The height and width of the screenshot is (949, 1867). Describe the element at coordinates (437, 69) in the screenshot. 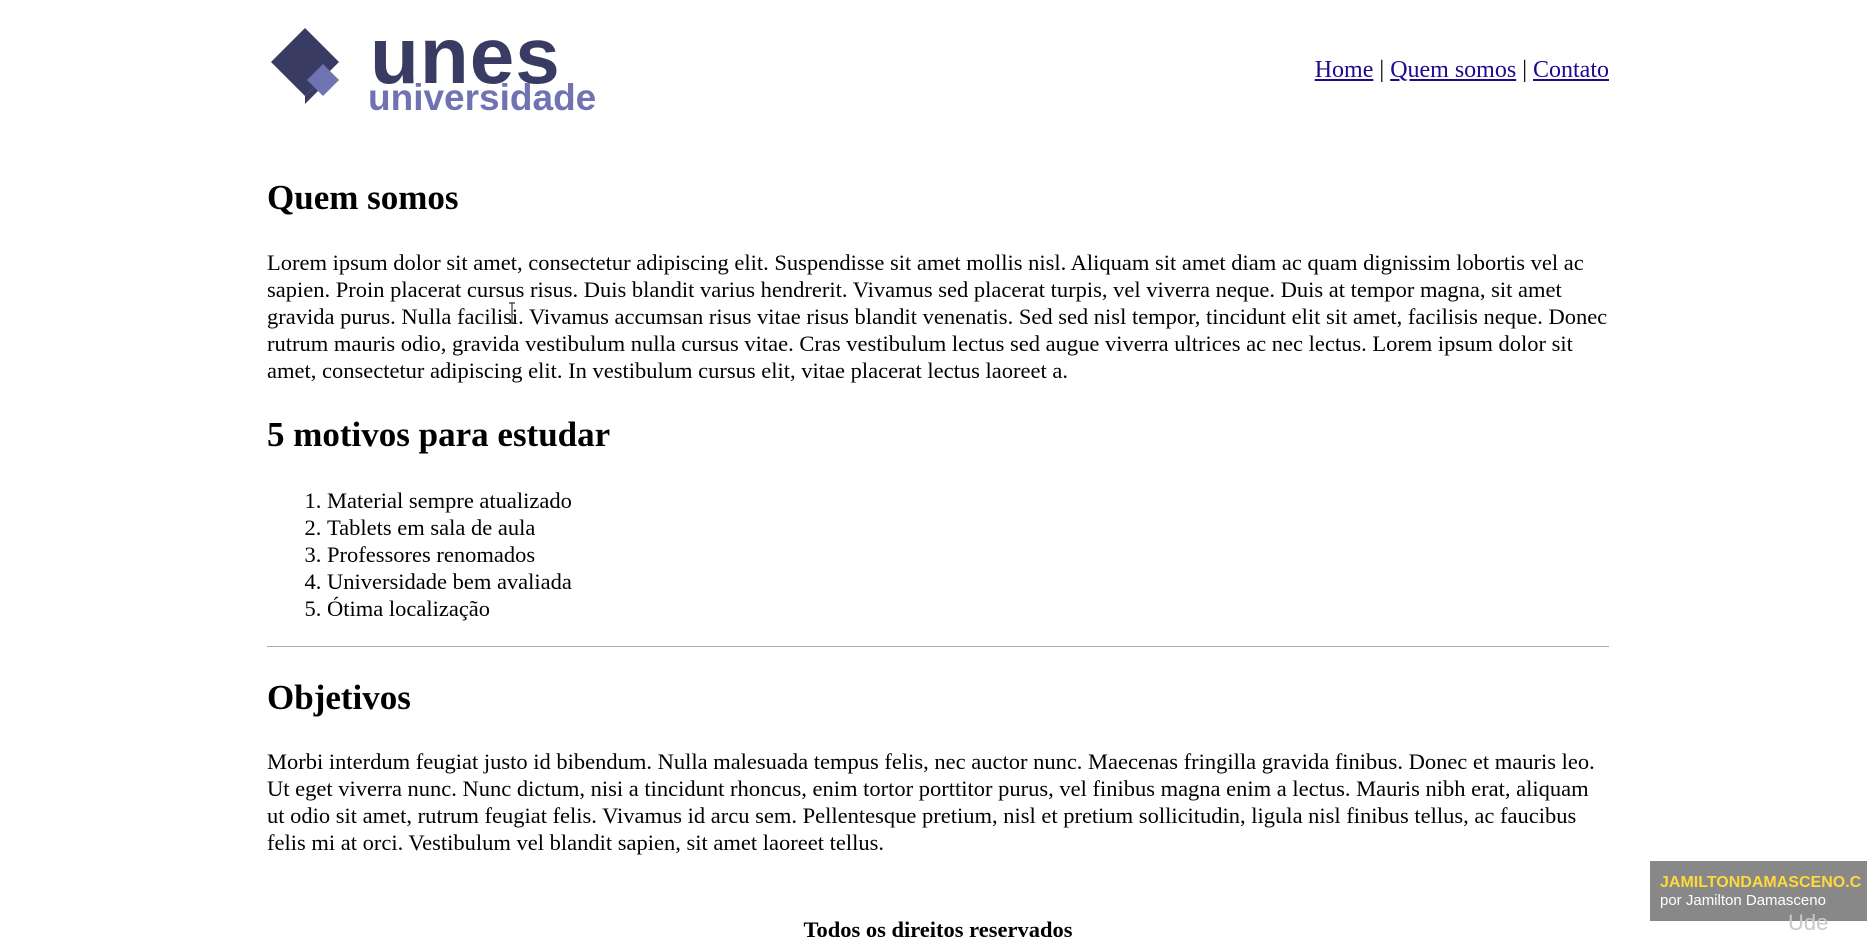

I see `unes-logo: unes universidade` at that location.